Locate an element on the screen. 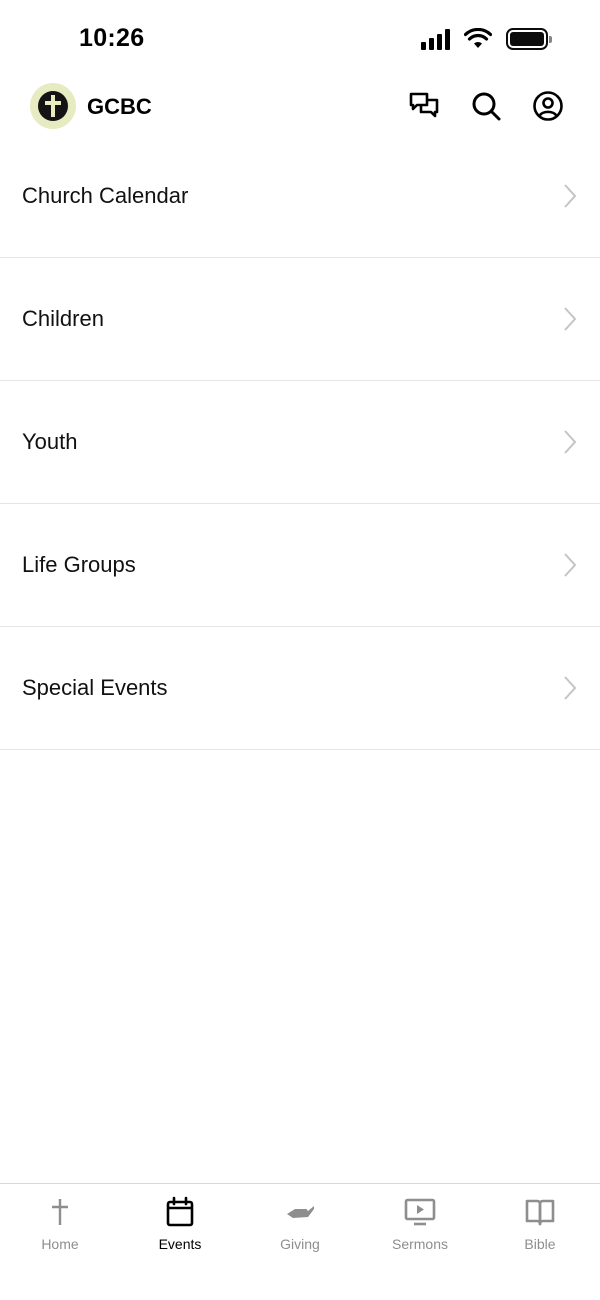 This screenshot has height=1300, width=600. video-play-icon is located at coordinates (420, 1212).